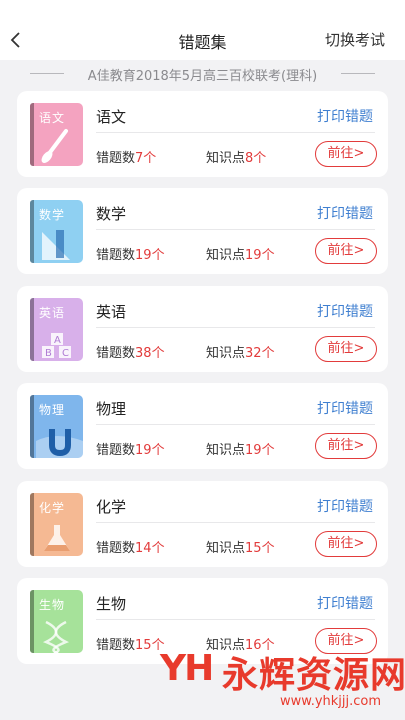 The height and width of the screenshot is (720, 405). I want to click on wrong-count: 错题数7个, so click(126, 158).